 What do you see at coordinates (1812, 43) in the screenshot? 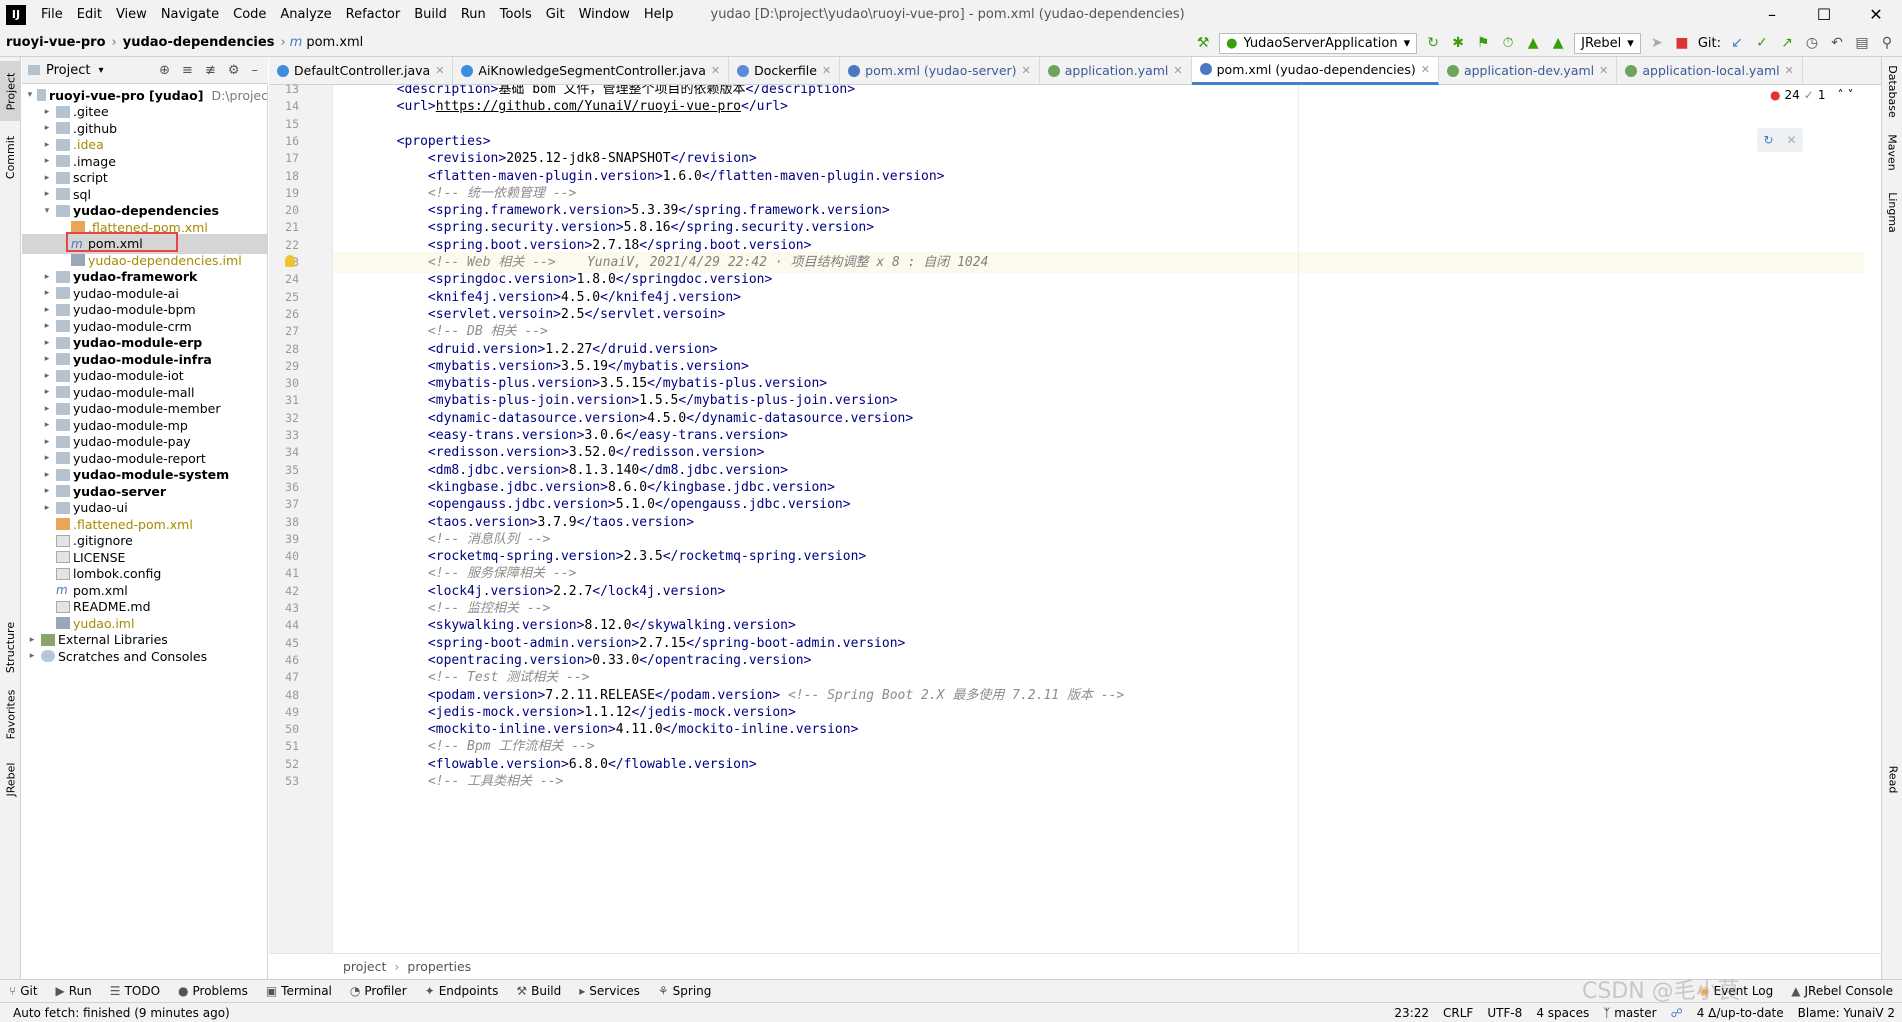
I see `history-icon: ◷` at bounding box center [1812, 43].